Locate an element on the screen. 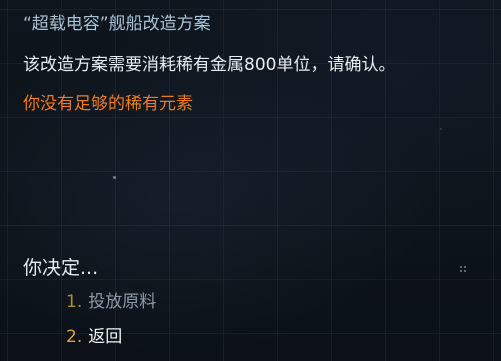 This screenshot has width=501, height=361. option-label: 返回 is located at coordinates (105, 337).